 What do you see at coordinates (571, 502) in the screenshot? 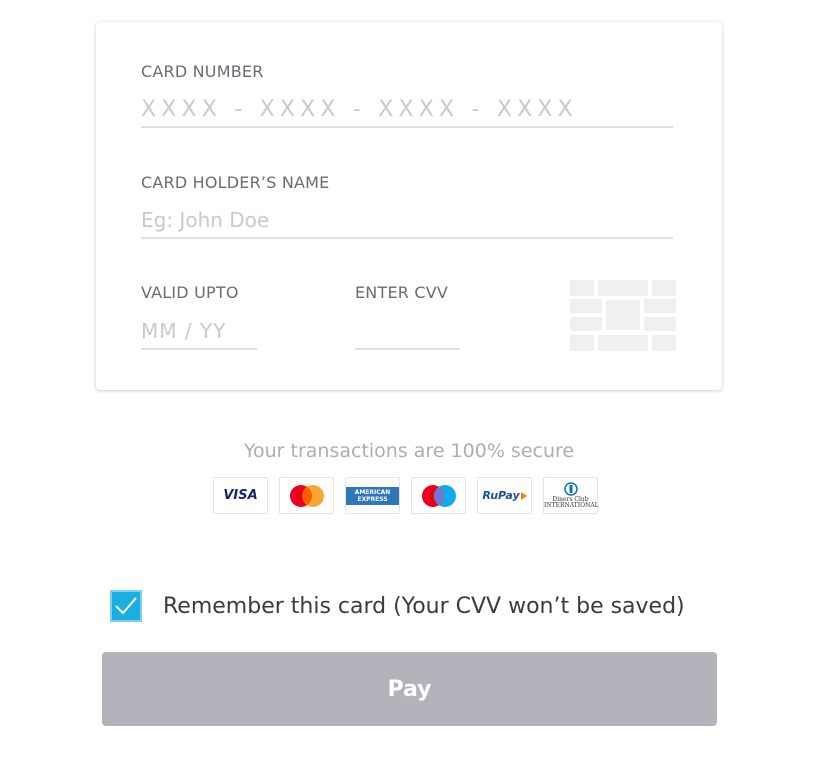
I see `diners-club-logo-text: Diners Club INTERNATIONAL` at bounding box center [571, 502].